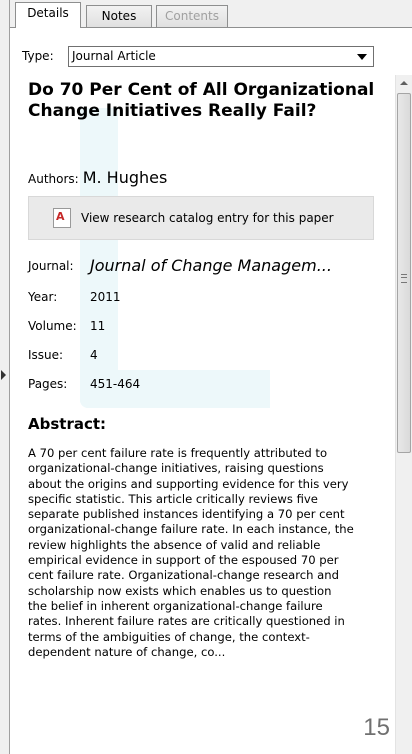  What do you see at coordinates (51, 266) in the screenshot?
I see `journal-label: Journal:` at bounding box center [51, 266].